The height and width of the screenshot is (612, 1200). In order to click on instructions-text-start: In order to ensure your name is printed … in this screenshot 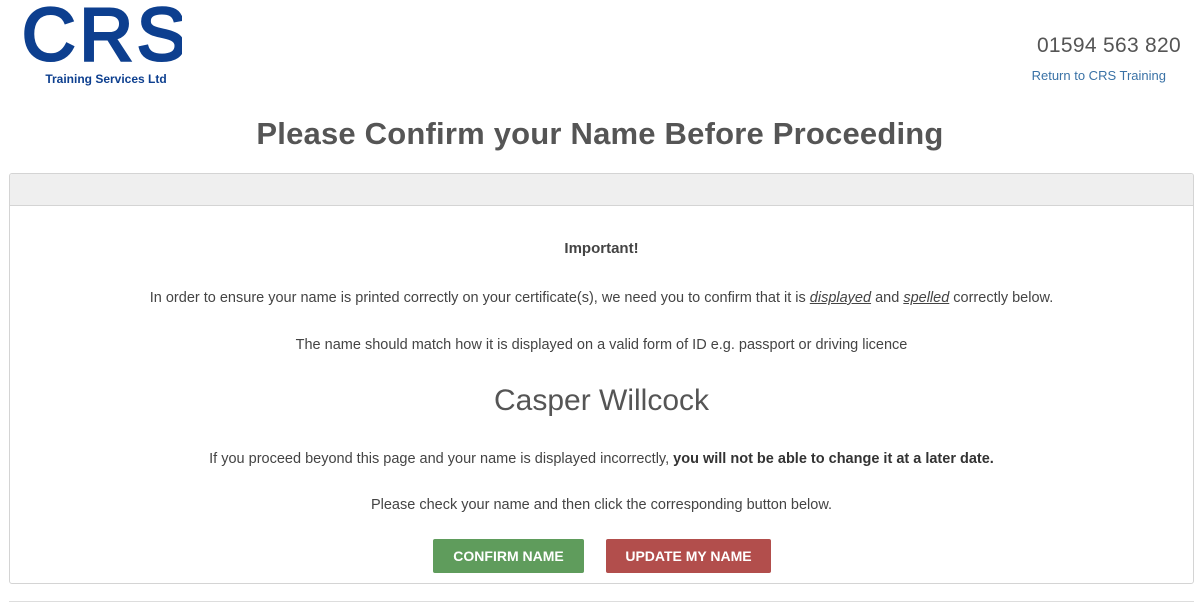, I will do `click(479, 298)`.